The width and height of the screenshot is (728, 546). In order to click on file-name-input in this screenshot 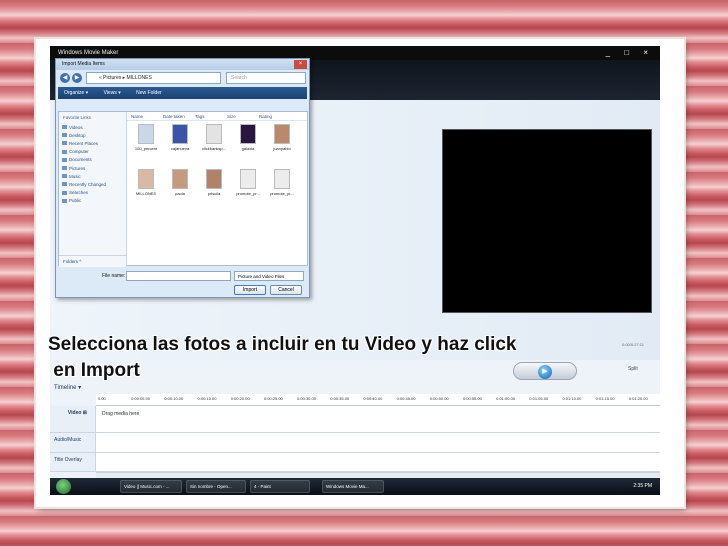, I will do `click(178, 276)`.